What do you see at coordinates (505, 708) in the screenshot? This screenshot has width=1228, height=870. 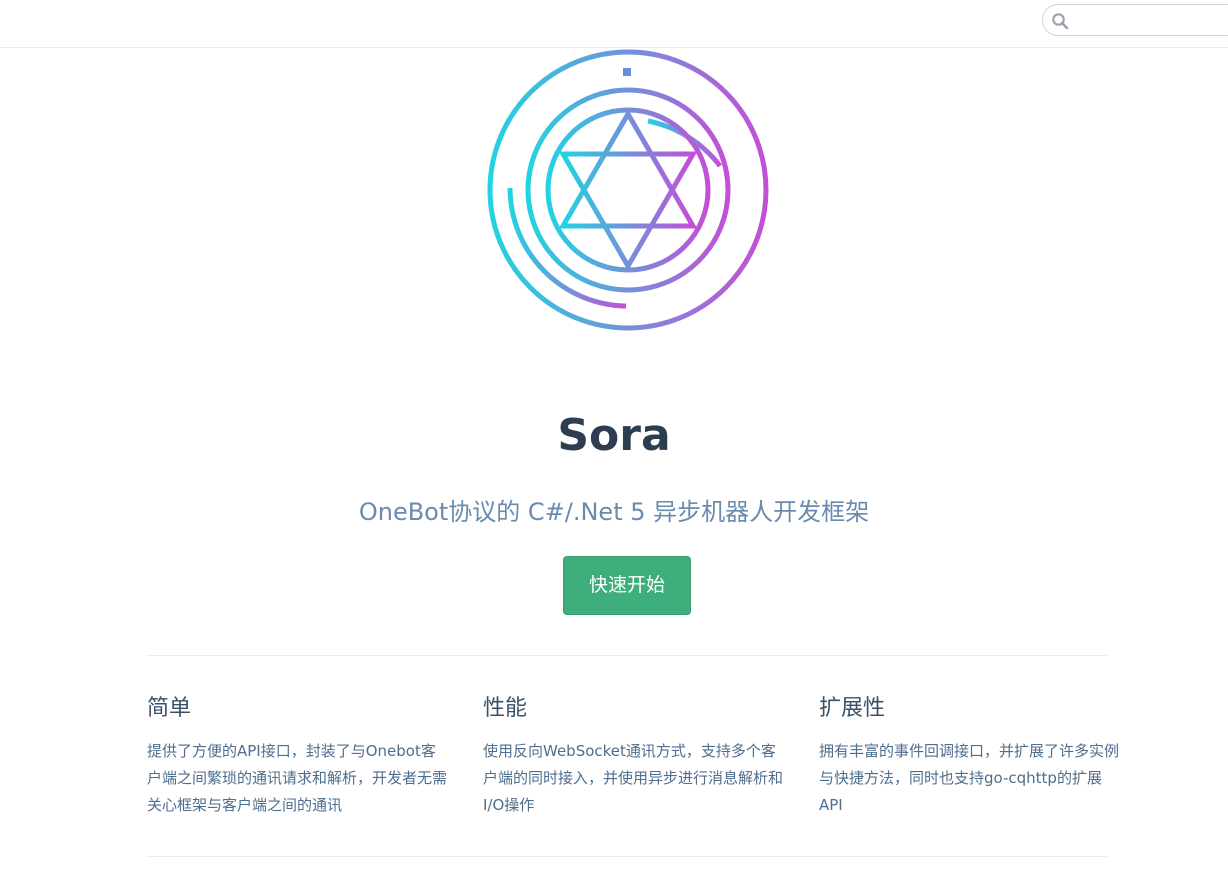 I see `feature-title: 性能` at bounding box center [505, 708].